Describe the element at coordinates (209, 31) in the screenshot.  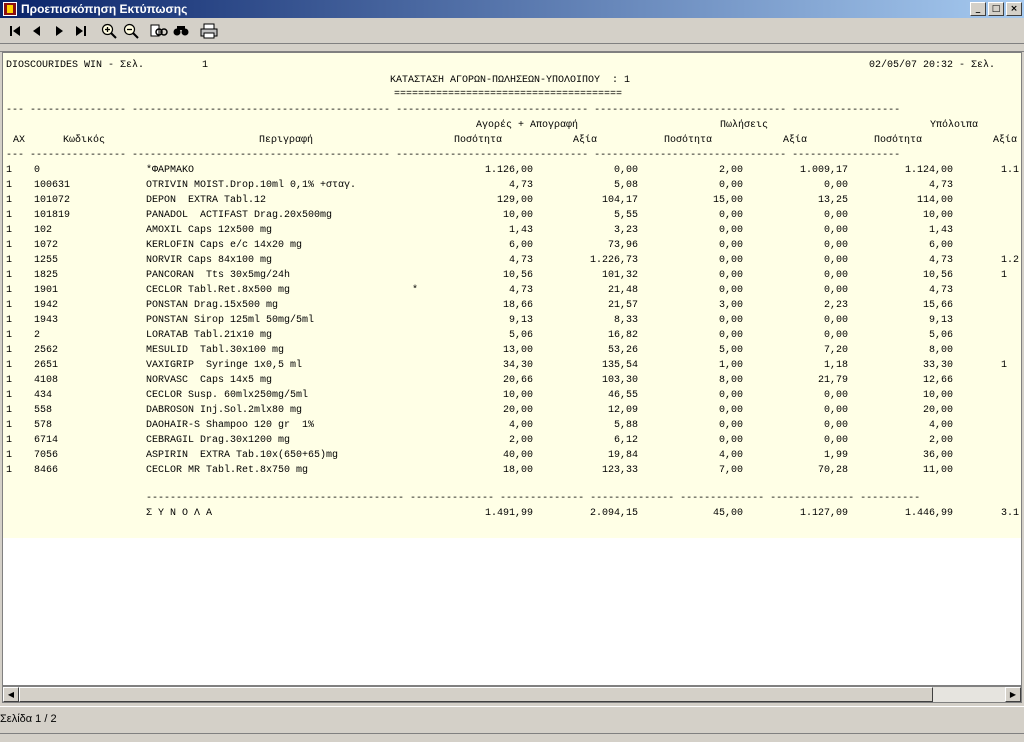
I see `print-icon` at that location.